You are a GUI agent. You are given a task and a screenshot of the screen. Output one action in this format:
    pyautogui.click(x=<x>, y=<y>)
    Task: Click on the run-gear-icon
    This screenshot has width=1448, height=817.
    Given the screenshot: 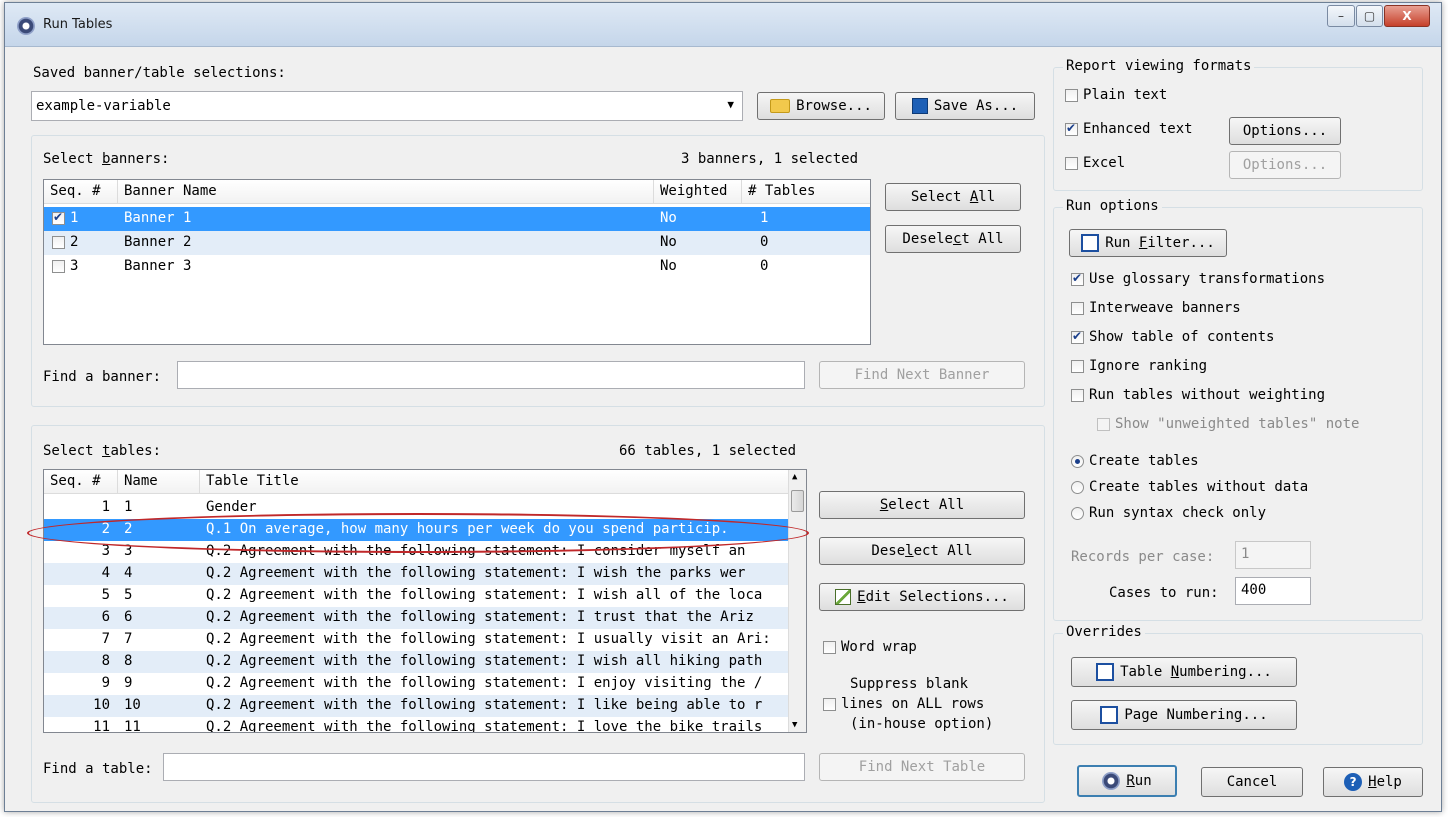 What is the action you would take?
    pyautogui.click(x=1111, y=781)
    